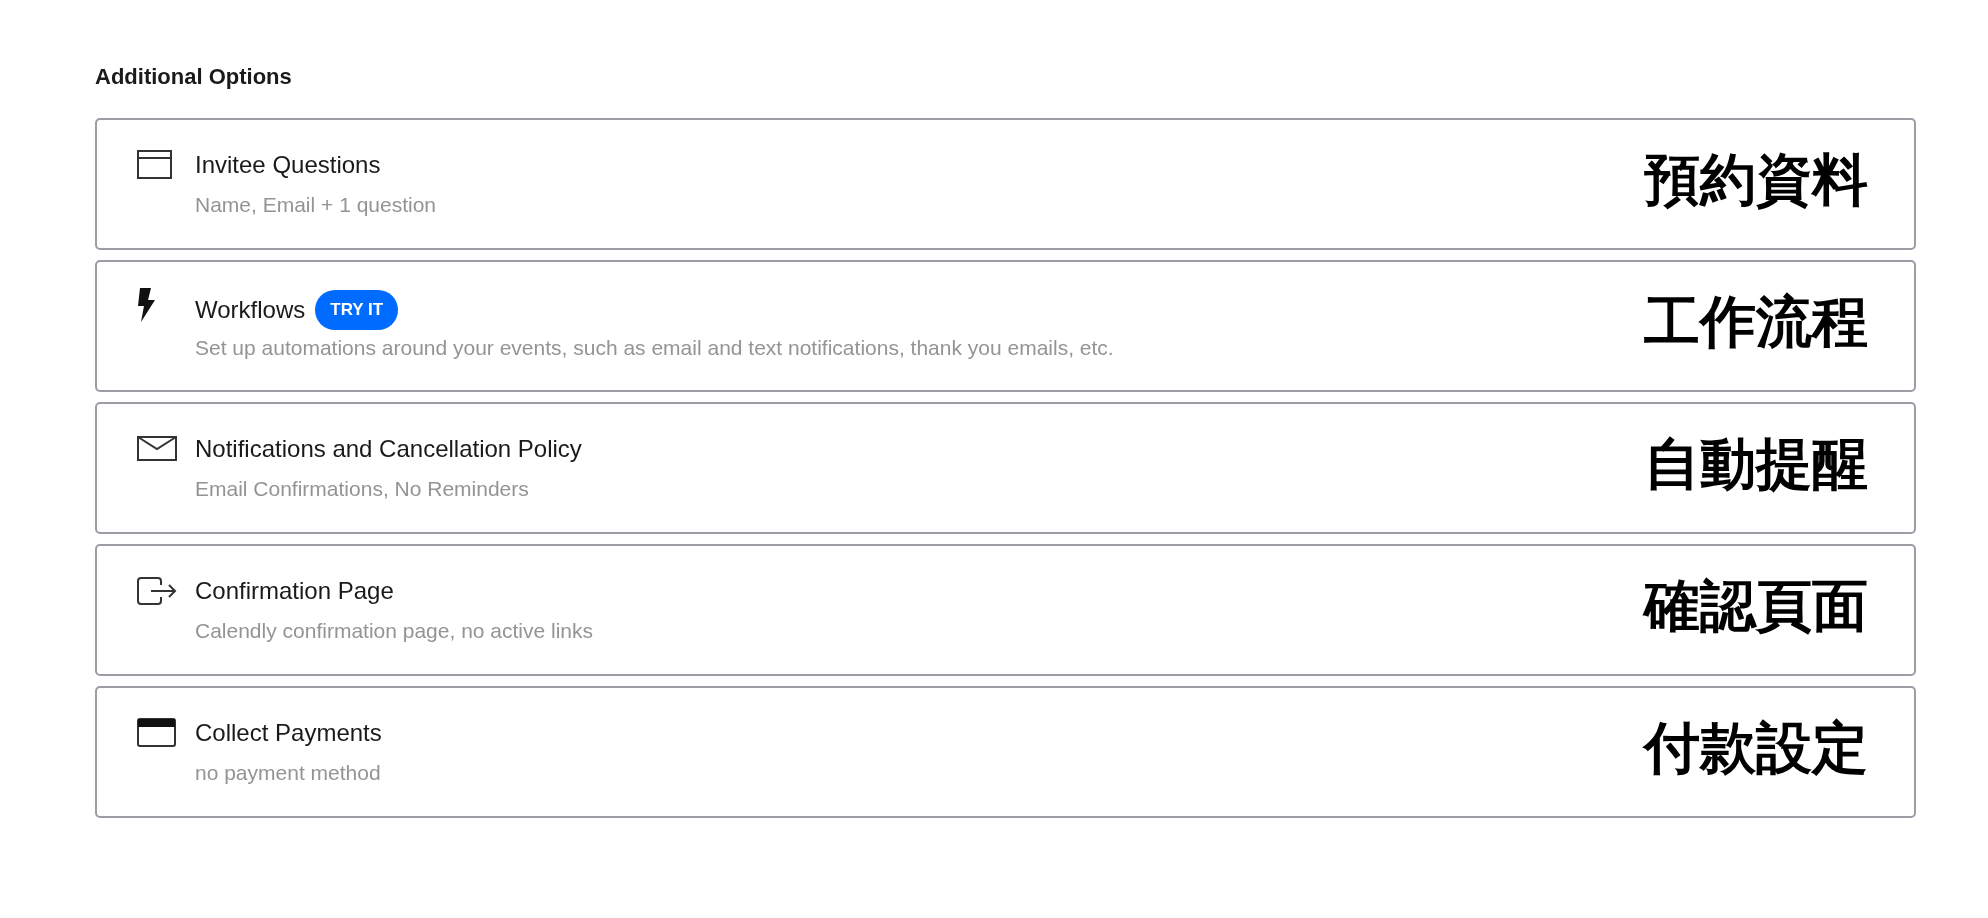 This screenshot has height=918, width=1988. I want to click on option-card: Invitee Questions Name, Email + 1 question 預約資料, so click(1005, 184).